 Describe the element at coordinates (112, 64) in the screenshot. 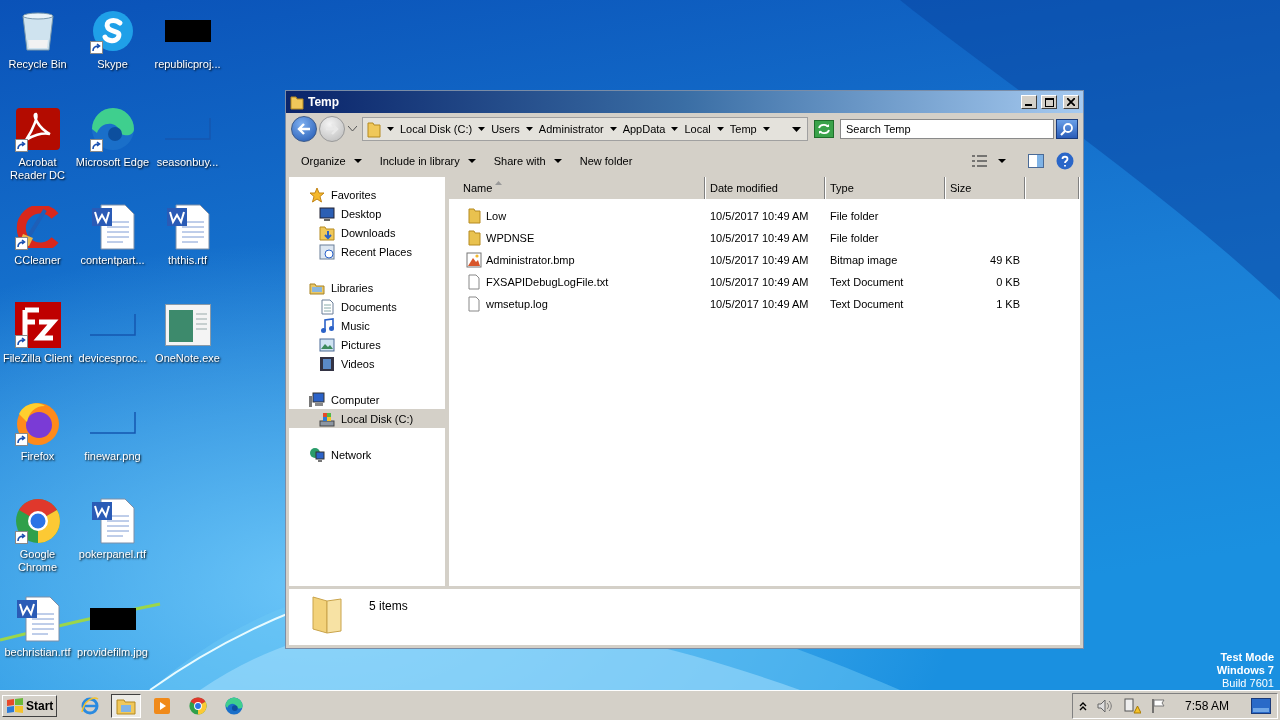

I see `icon-label: Skype` at that location.